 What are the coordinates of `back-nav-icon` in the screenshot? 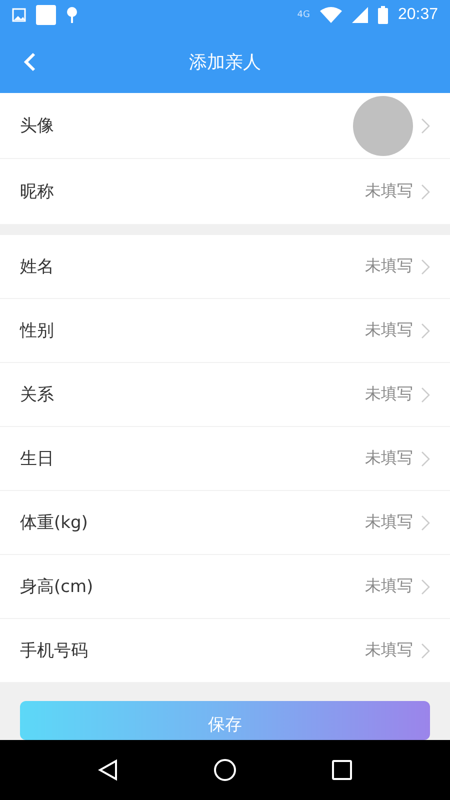 It's located at (108, 770).